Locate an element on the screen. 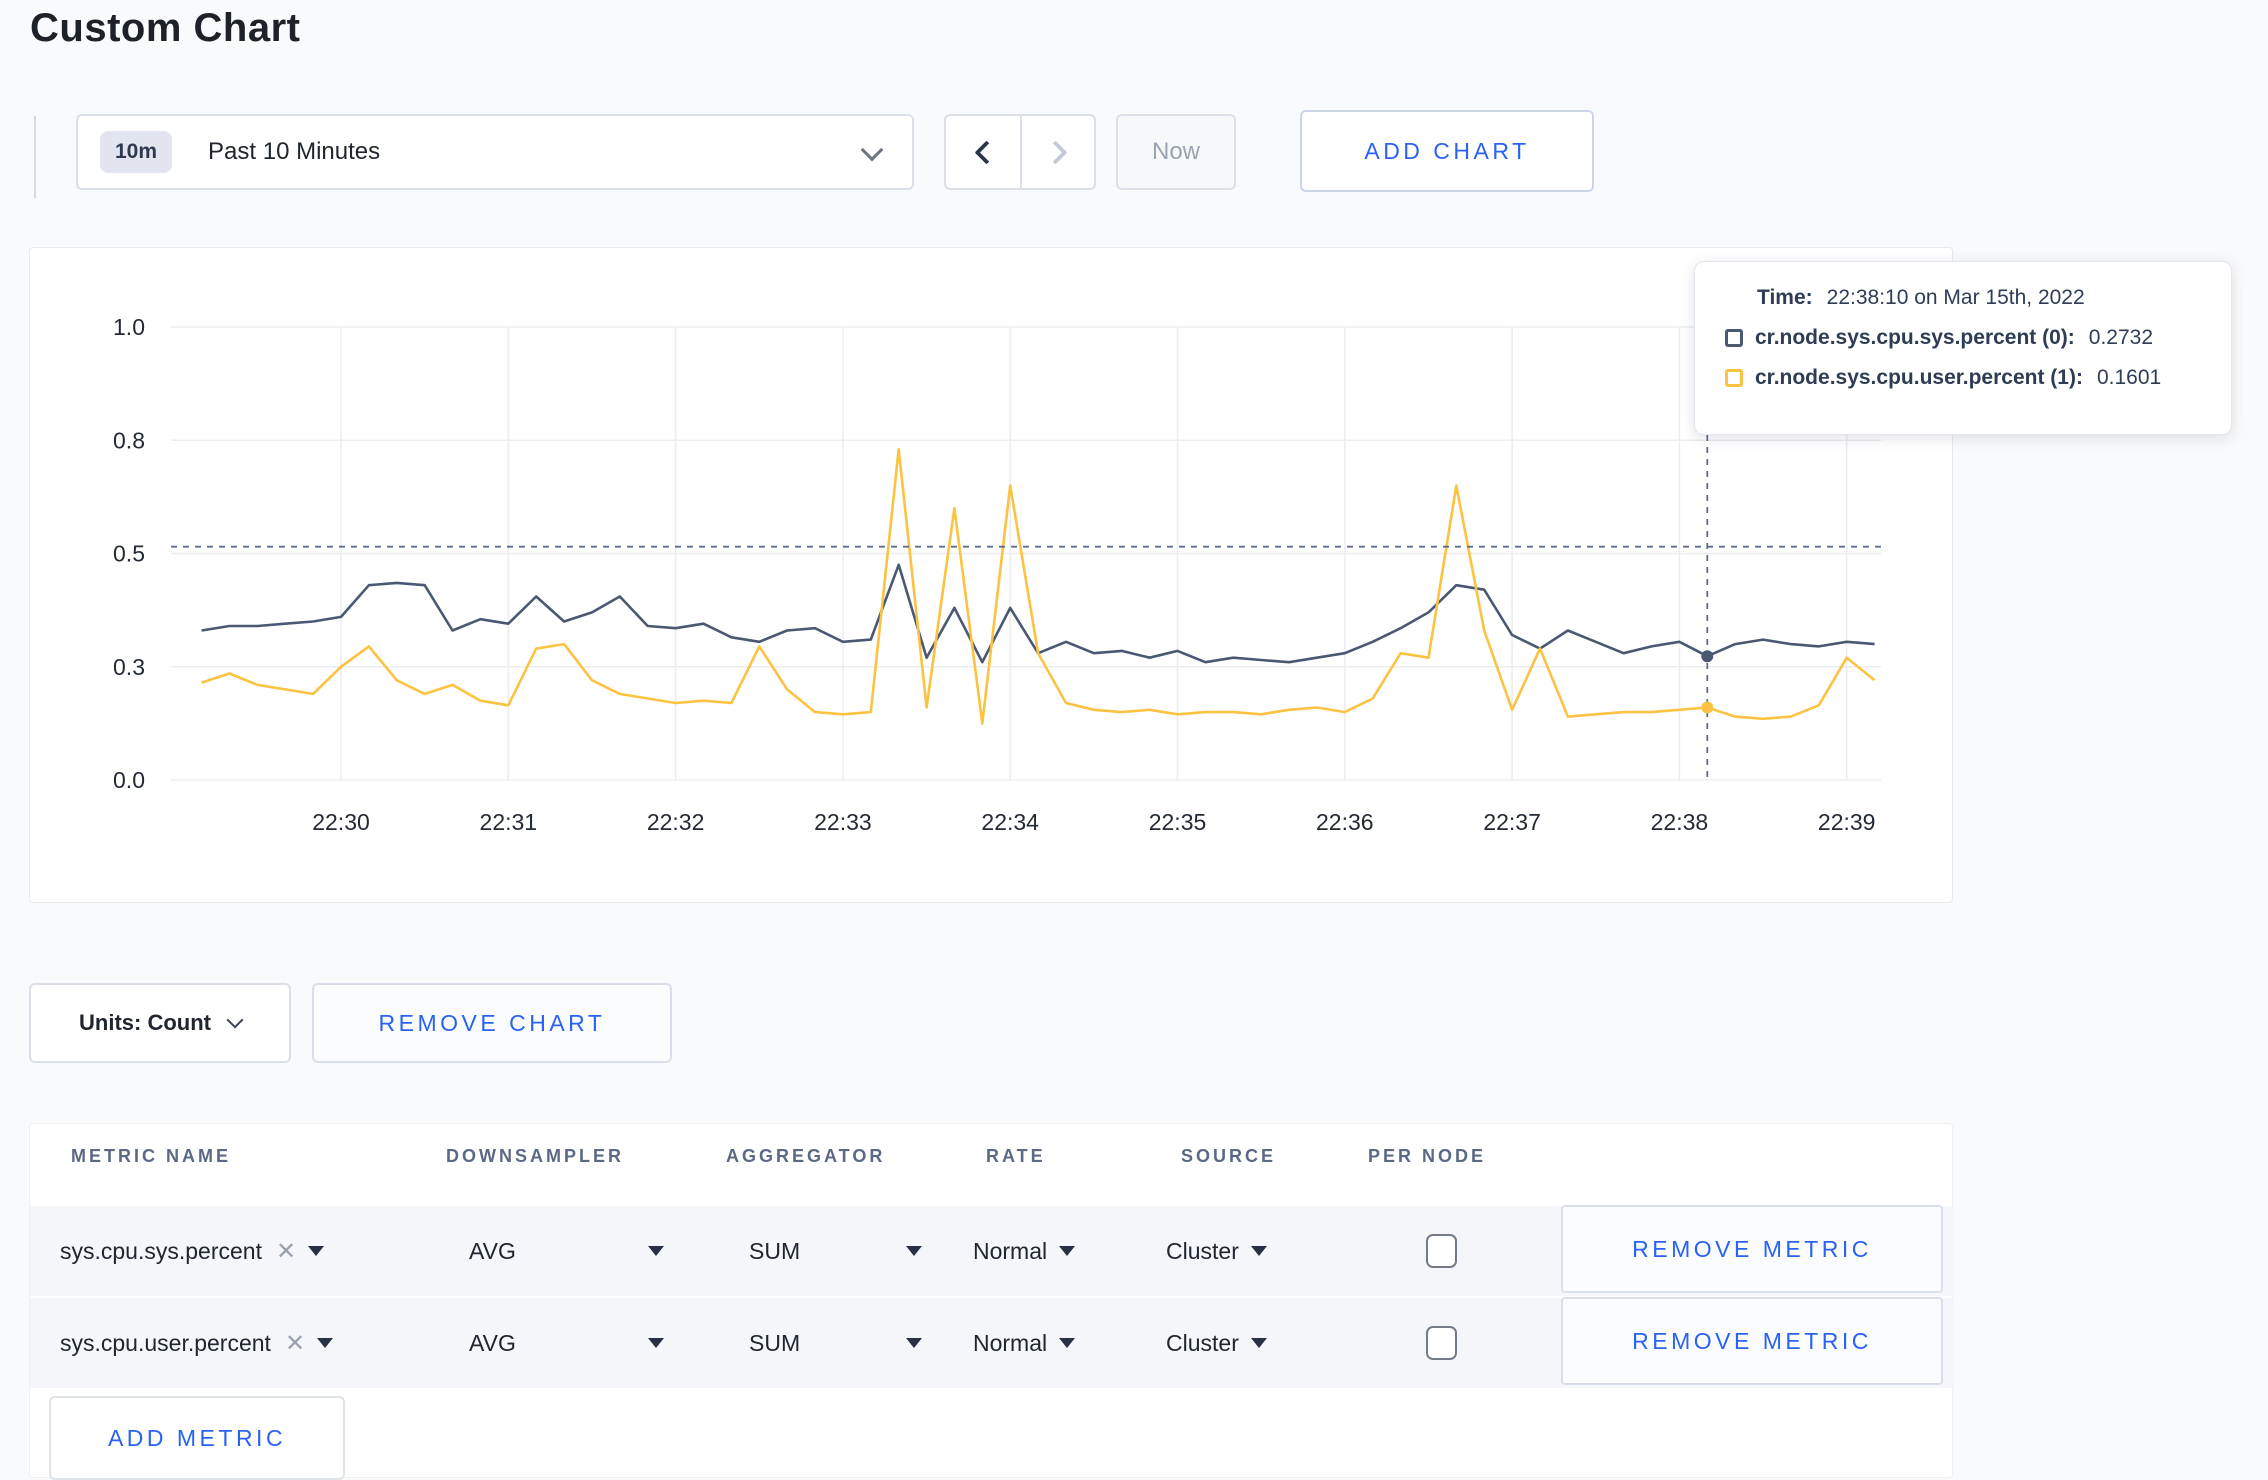 The image size is (2268, 1480). units-label: Units: Count is located at coordinates (145, 1022).